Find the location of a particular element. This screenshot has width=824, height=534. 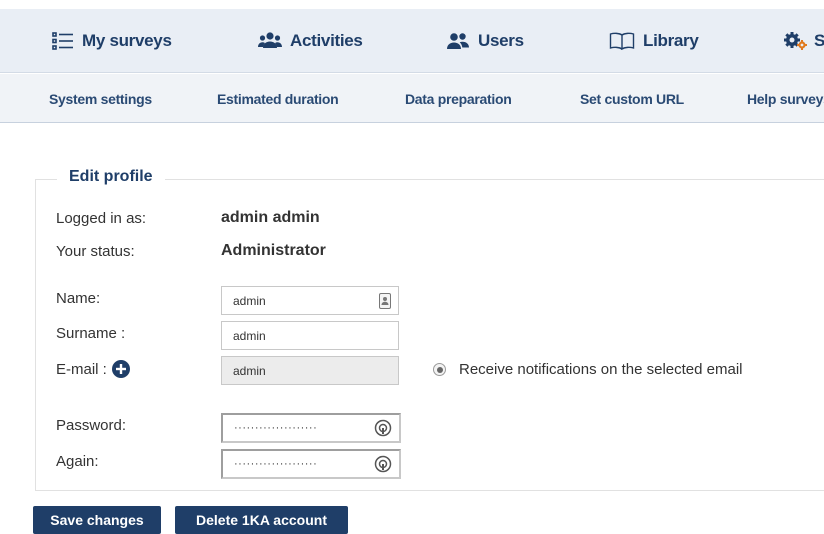

top-strip is located at coordinates (412, 4).